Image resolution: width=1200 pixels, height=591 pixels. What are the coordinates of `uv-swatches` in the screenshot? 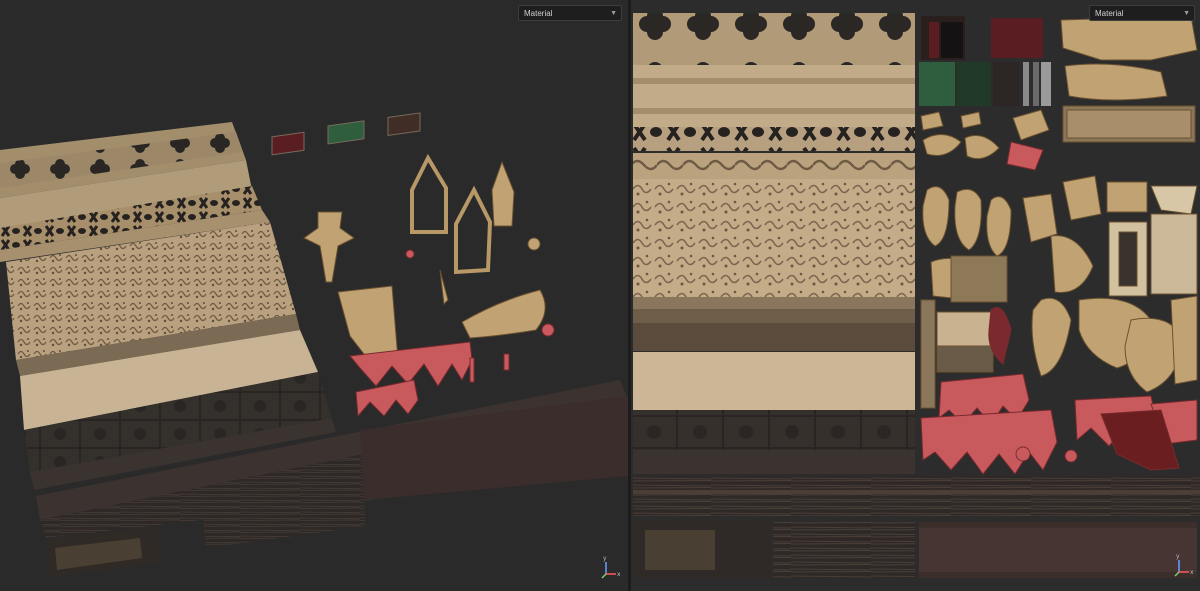 It's located at (985, 61).